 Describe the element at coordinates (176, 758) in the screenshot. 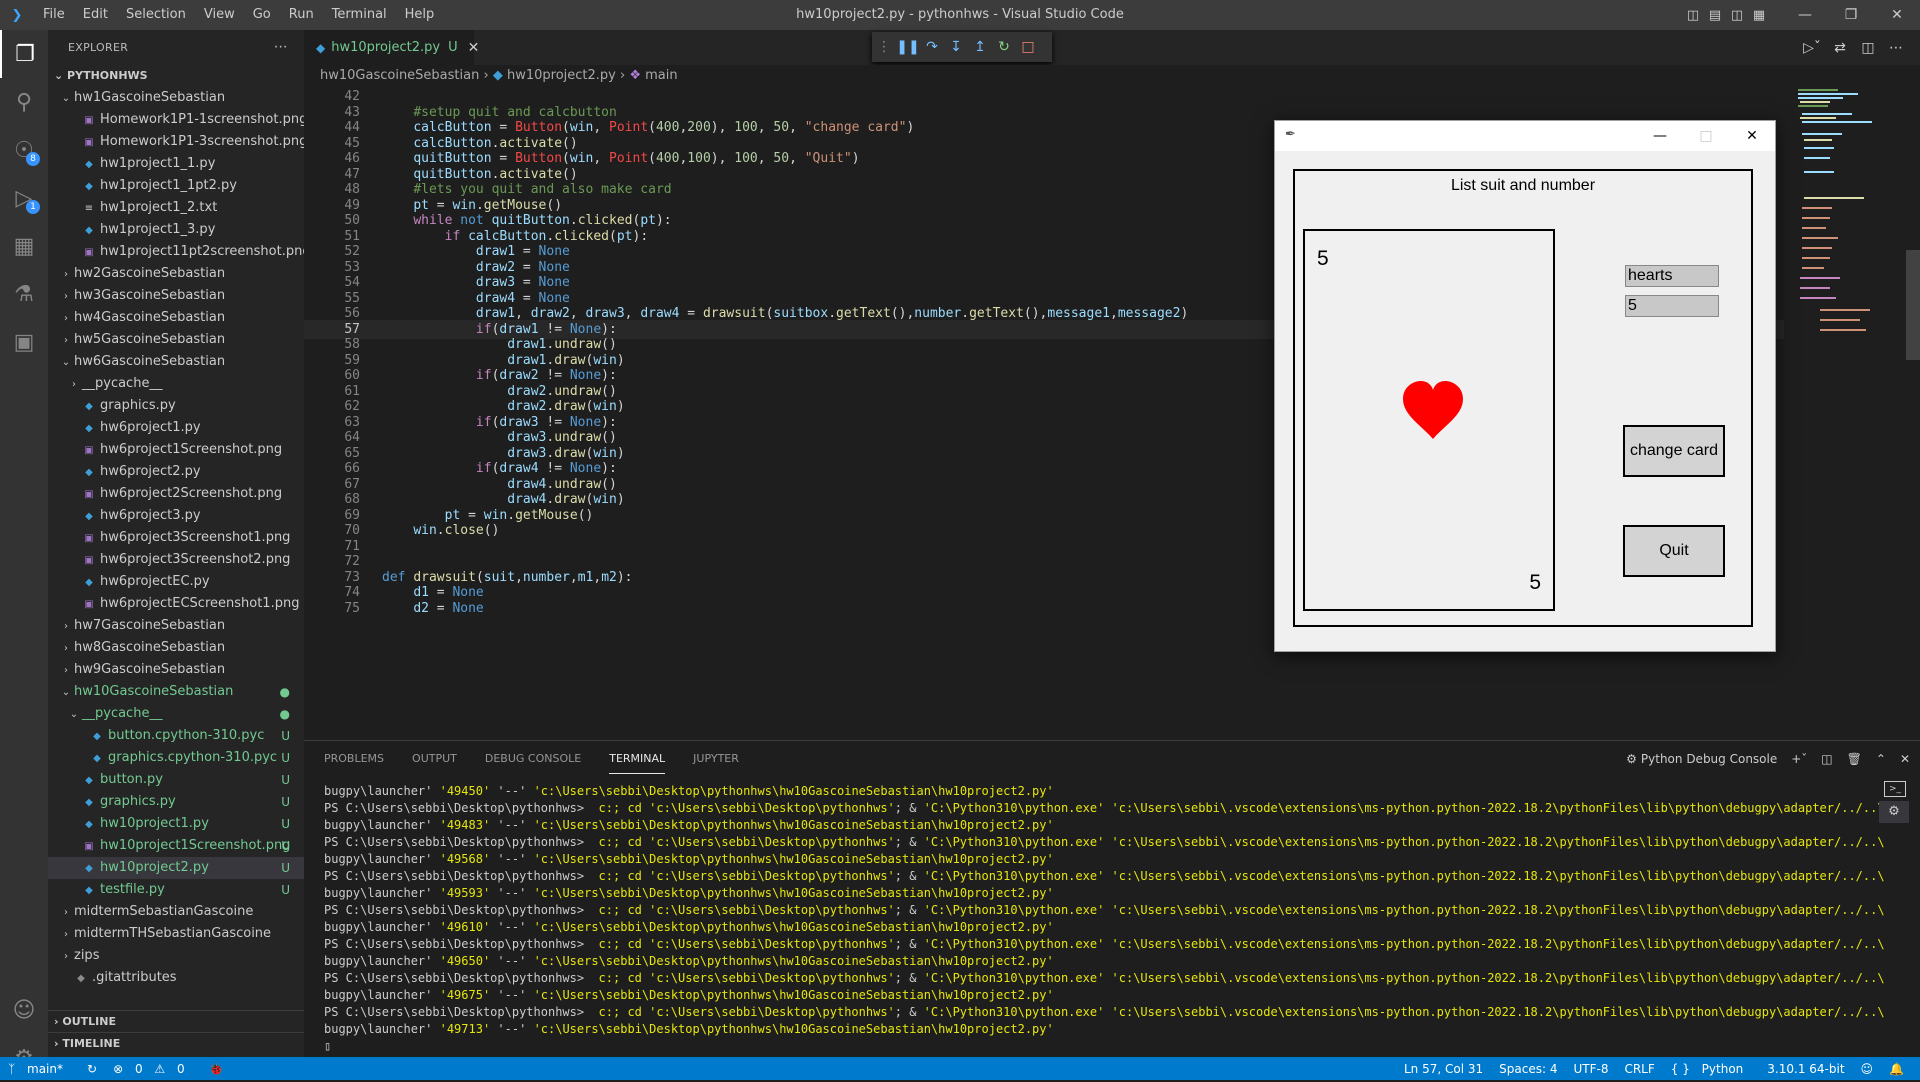

I see `tree-file: ◆ graphics.cpython-310.pyc U` at that location.